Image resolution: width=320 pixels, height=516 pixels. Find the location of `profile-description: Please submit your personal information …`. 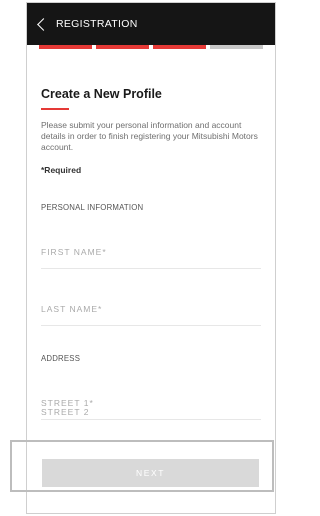

profile-description: Please submit your personal information … is located at coordinates (149, 135).